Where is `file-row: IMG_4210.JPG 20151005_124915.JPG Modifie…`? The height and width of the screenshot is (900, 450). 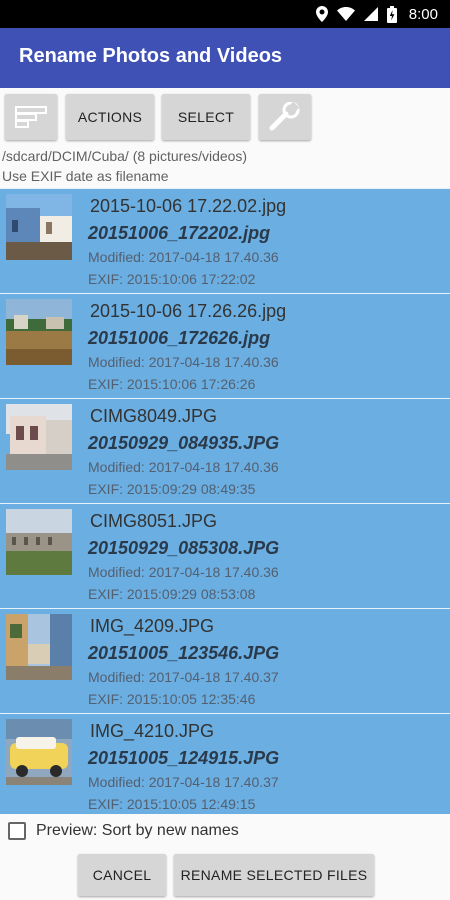 file-row: IMG_4210.JPG 20151005_124915.JPG Modifie… is located at coordinates (225, 763).